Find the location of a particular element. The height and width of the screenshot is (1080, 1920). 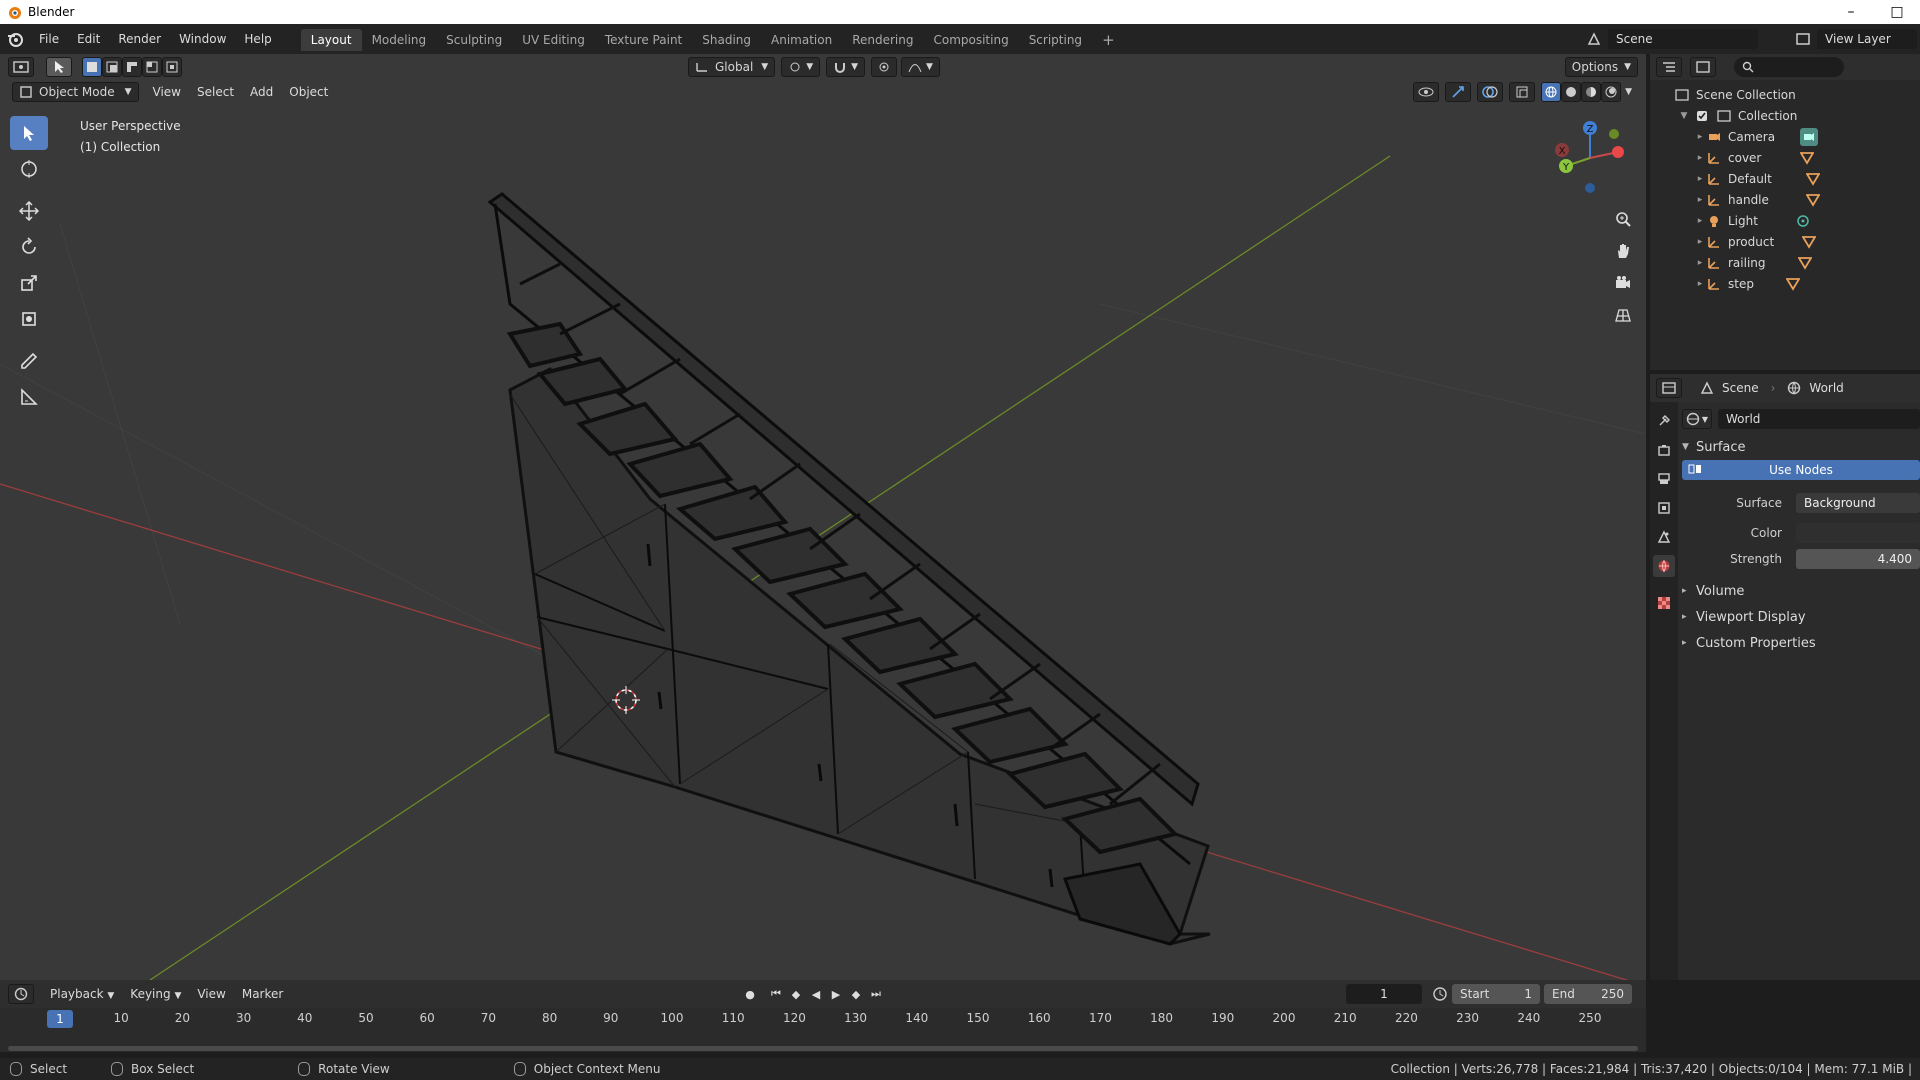

camera-data-icon is located at coordinates (1809, 137).